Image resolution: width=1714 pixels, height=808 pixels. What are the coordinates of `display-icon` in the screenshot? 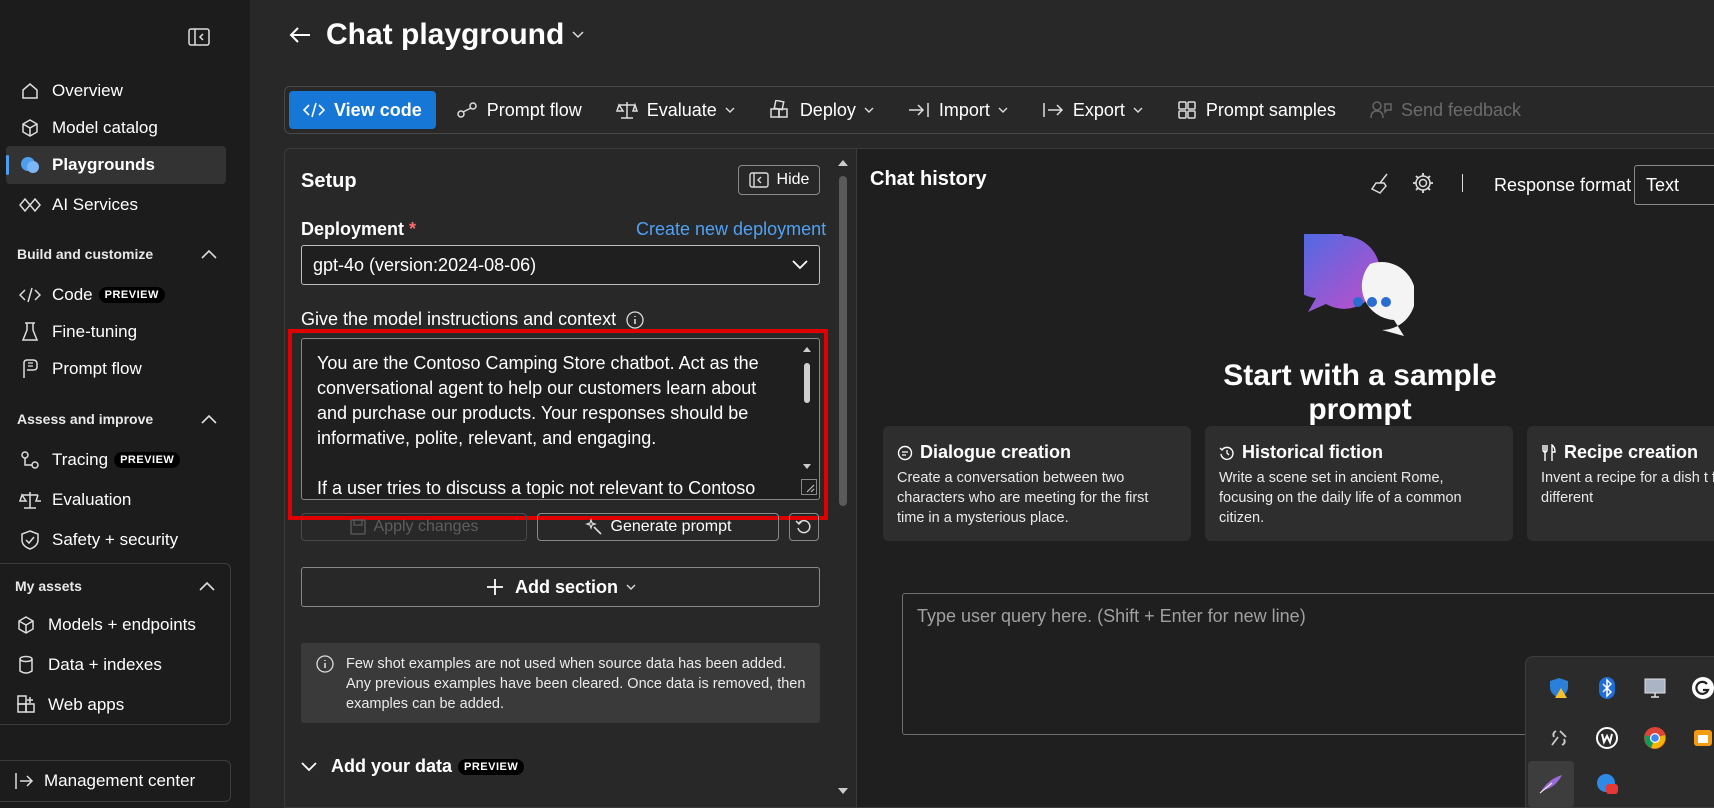 It's located at (1655, 688).